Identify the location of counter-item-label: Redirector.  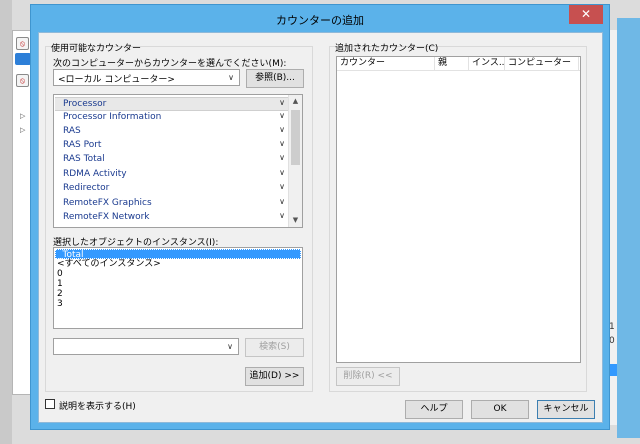
(86, 188).